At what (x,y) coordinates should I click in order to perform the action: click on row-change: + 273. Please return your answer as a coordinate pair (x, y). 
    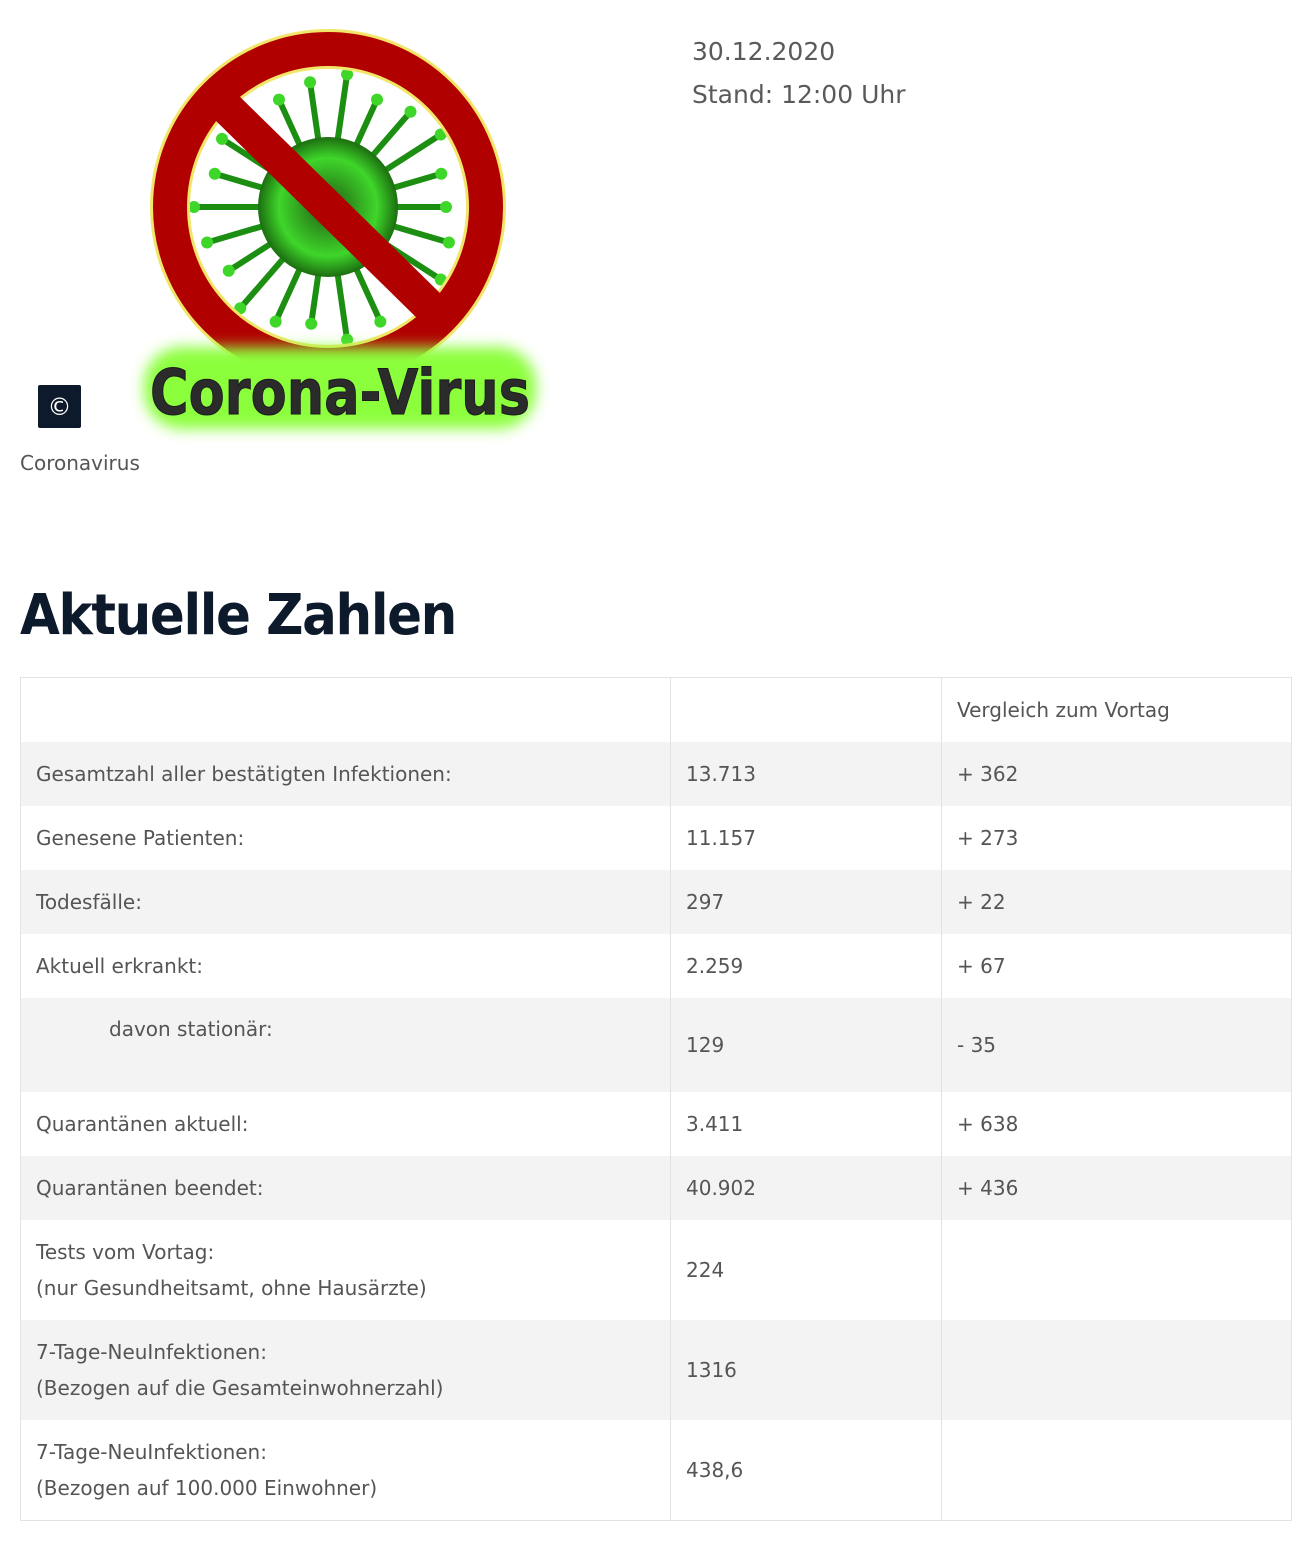
    Looking at the image, I should click on (1116, 838).